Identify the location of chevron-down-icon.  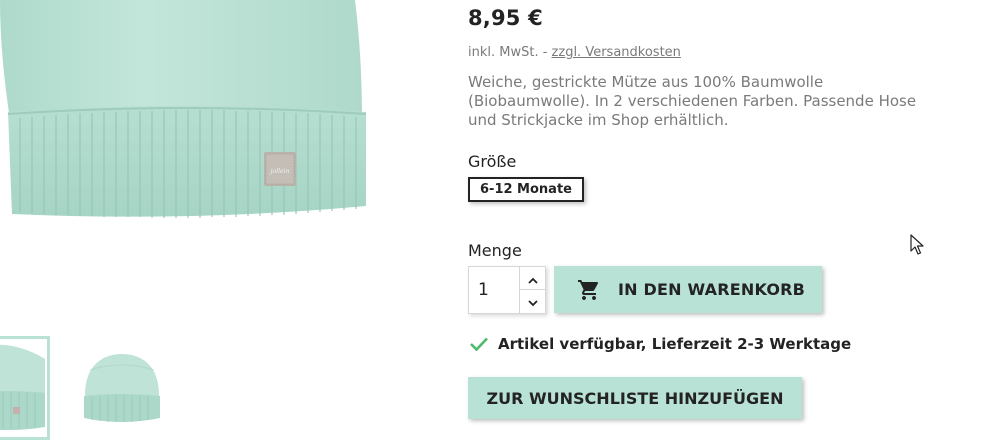
(533, 301).